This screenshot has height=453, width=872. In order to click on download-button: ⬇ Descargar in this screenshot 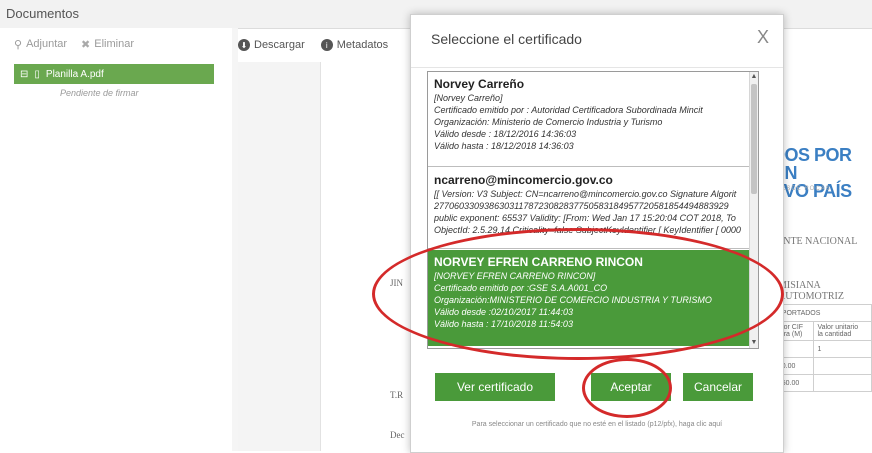, I will do `click(271, 45)`.